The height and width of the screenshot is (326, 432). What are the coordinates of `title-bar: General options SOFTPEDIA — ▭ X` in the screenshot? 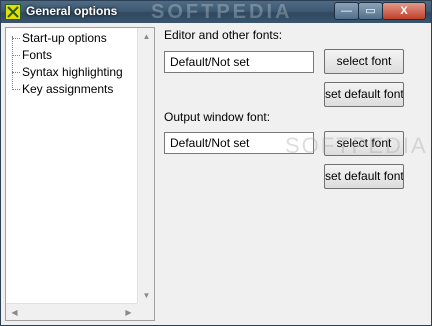 It's located at (216, 12).